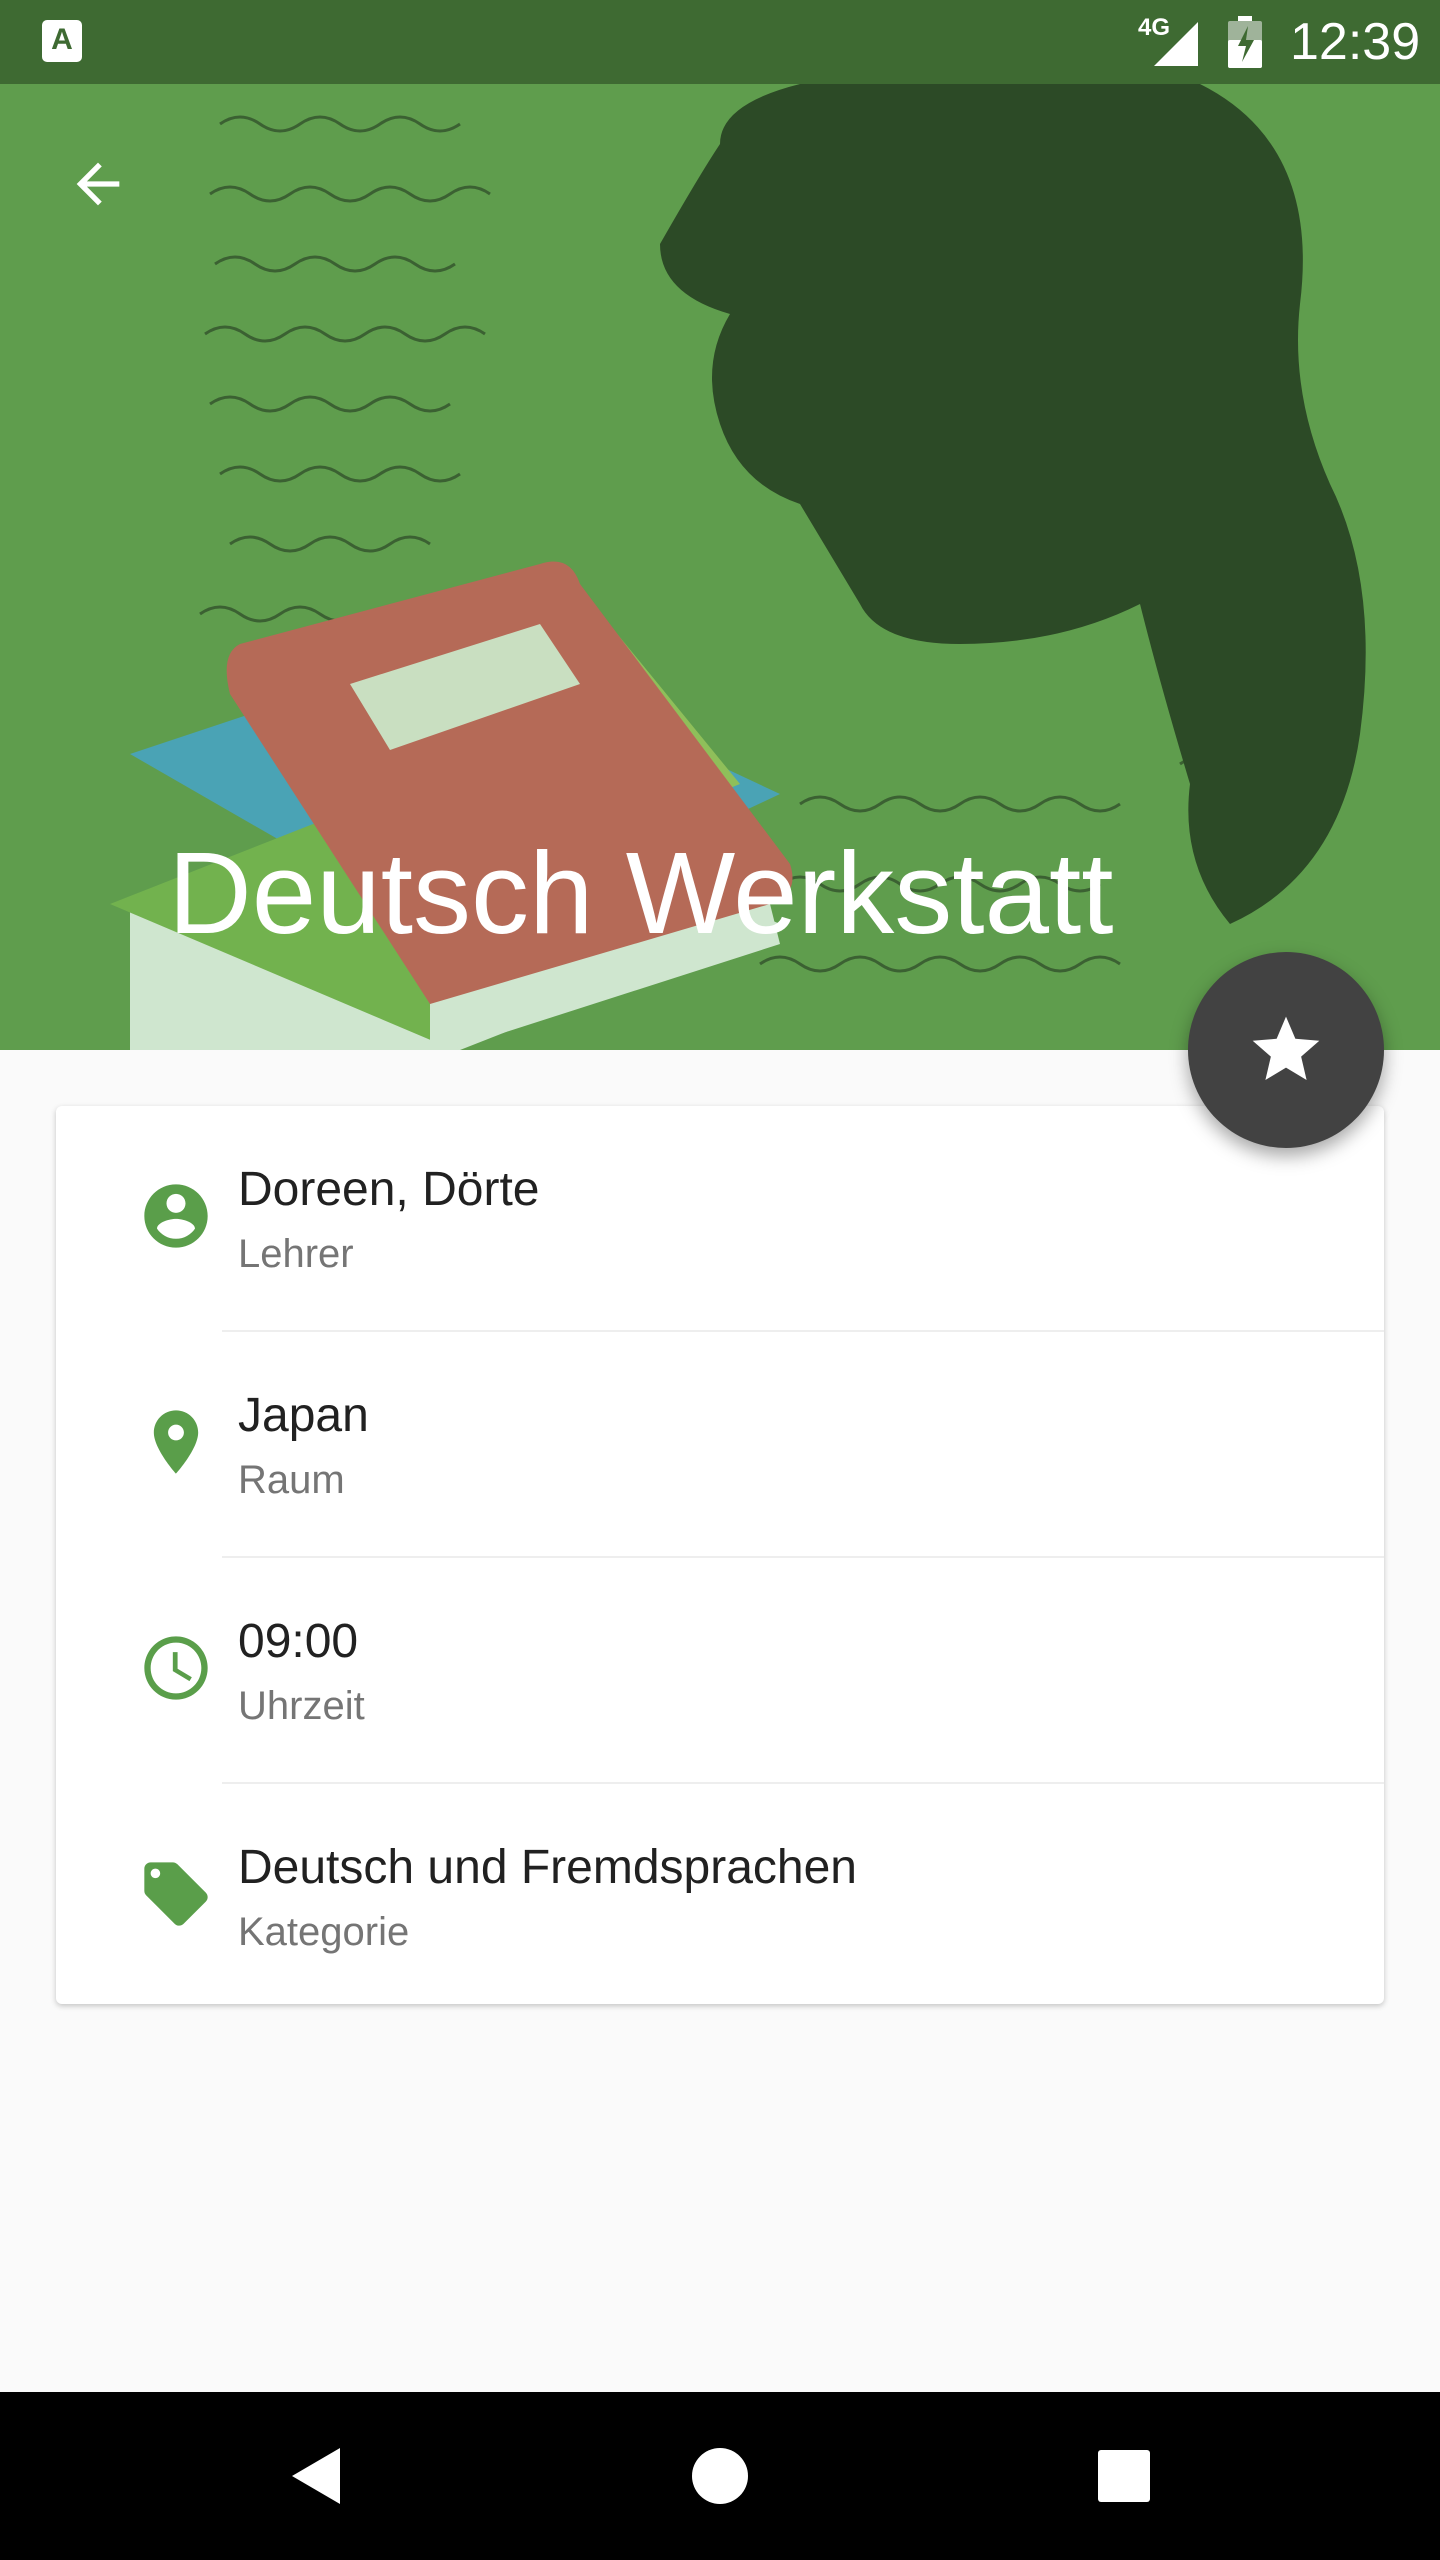  What do you see at coordinates (291, 1480) in the screenshot?
I see `room-label: Raum` at bounding box center [291, 1480].